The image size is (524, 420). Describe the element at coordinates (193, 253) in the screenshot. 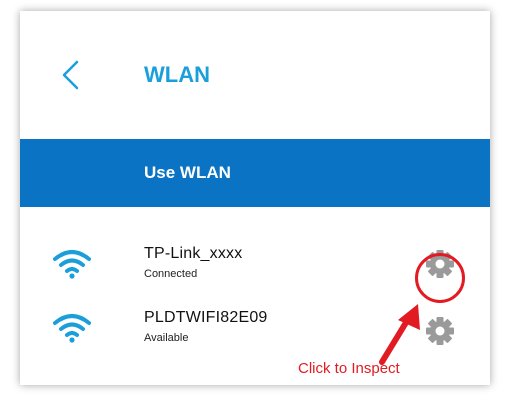

I see `network-name: TP-Link_xxxx` at that location.